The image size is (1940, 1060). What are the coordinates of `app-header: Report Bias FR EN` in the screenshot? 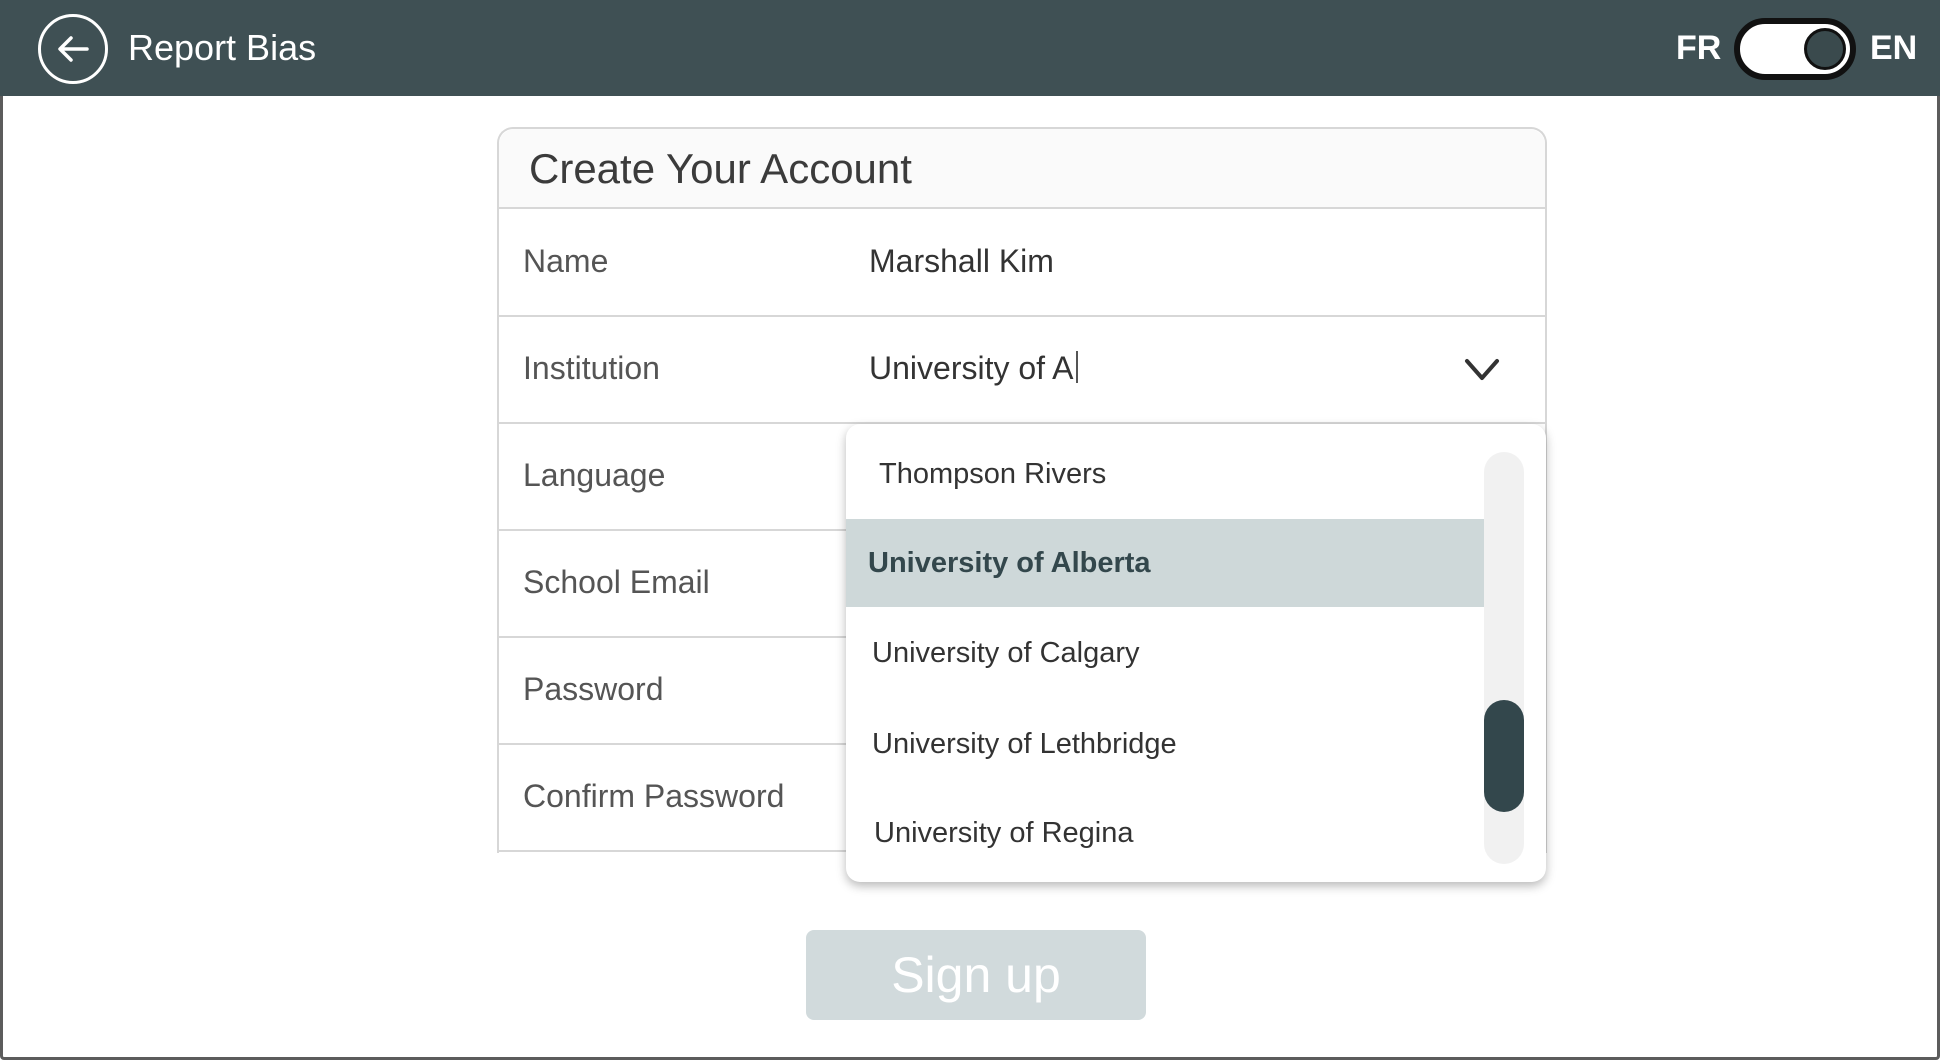 It's located at (970, 48).